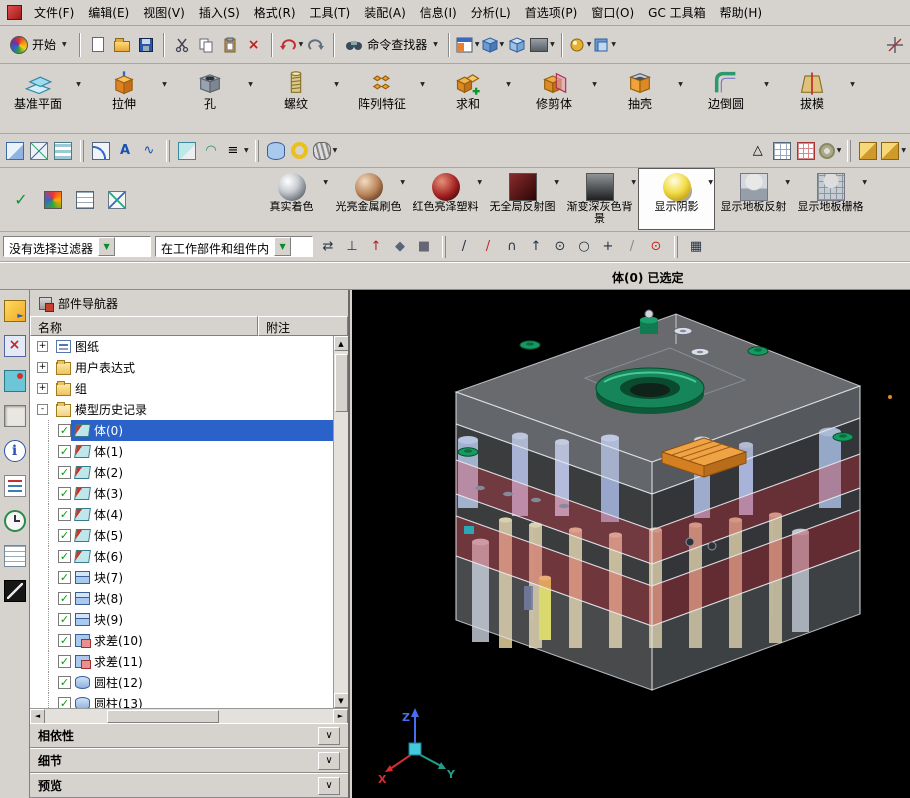  Describe the element at coordinates (124, 89) in the screenshot. I see `feature-button-extrude: 拉伸` at that location.